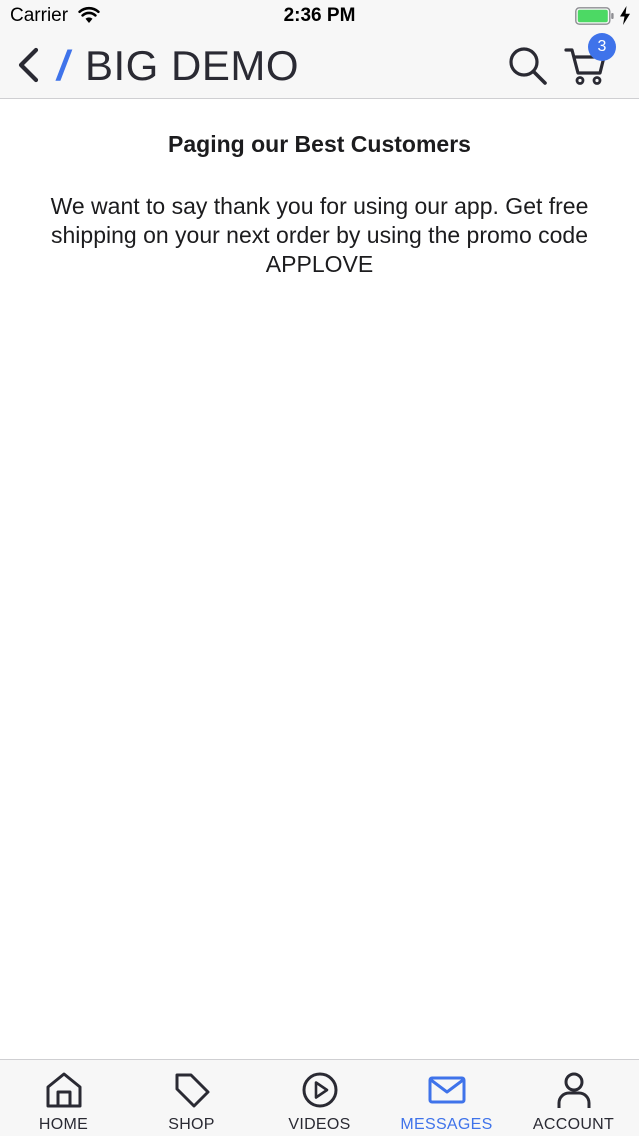 The height and width of the screenshot is (1136, 639). What do you see at coordinates (191, 1124) in the screenshot?
I see `tab-label: SHOP` at bounding box center [191, 1124].